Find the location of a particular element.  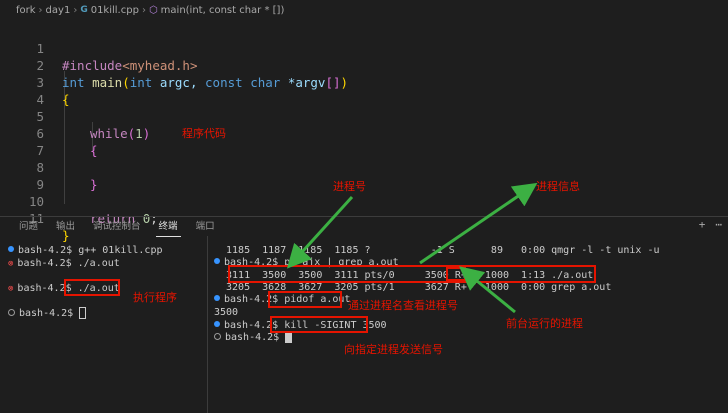

more-actions-icon: ⋯ is located at coordinates (718, 224).